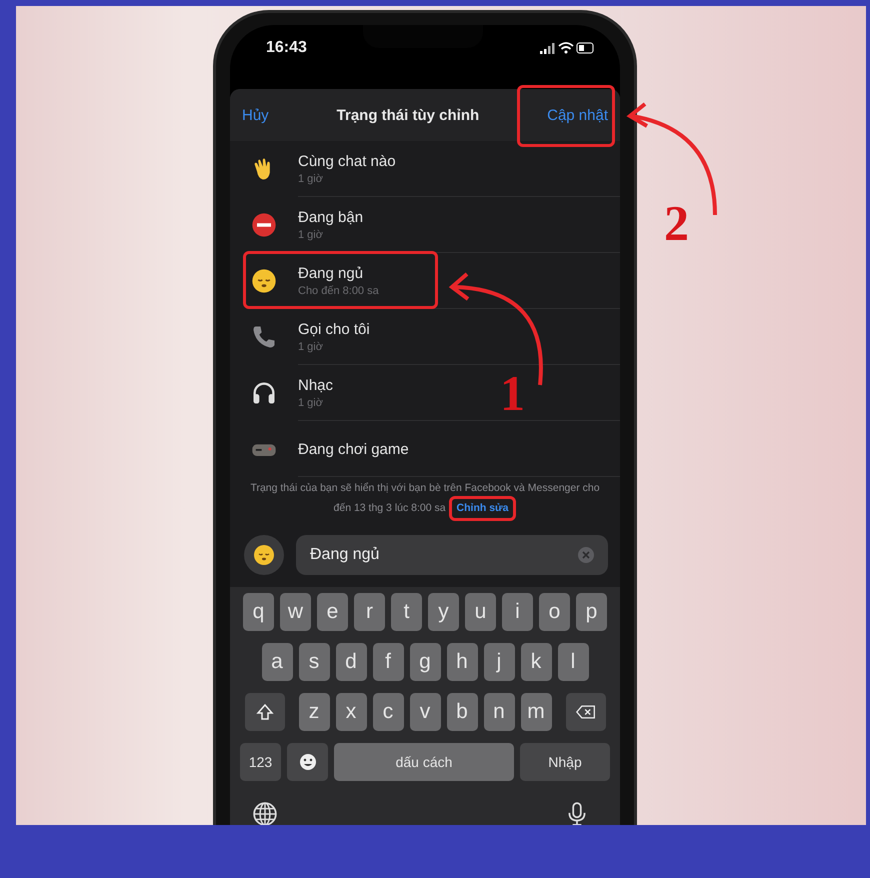 The height and width of the screenshot is (878, 870). What do you see at coordinates (314, 712) in the screenshot?
I see `letter-key: z` at bounding box center [314, 712].